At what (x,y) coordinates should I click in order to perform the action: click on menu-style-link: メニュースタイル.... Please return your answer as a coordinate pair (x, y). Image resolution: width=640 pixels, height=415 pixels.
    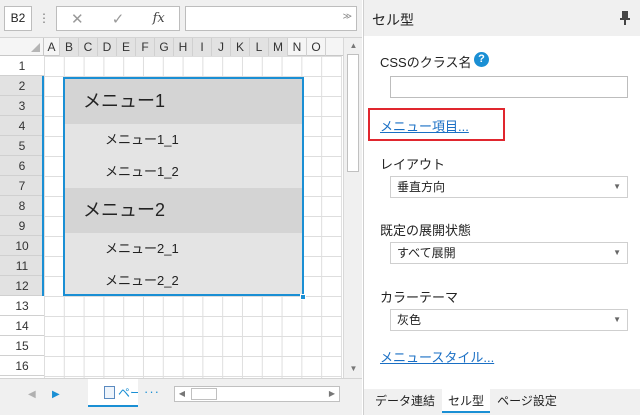
    Looking at the image, I should click on (437, 356).